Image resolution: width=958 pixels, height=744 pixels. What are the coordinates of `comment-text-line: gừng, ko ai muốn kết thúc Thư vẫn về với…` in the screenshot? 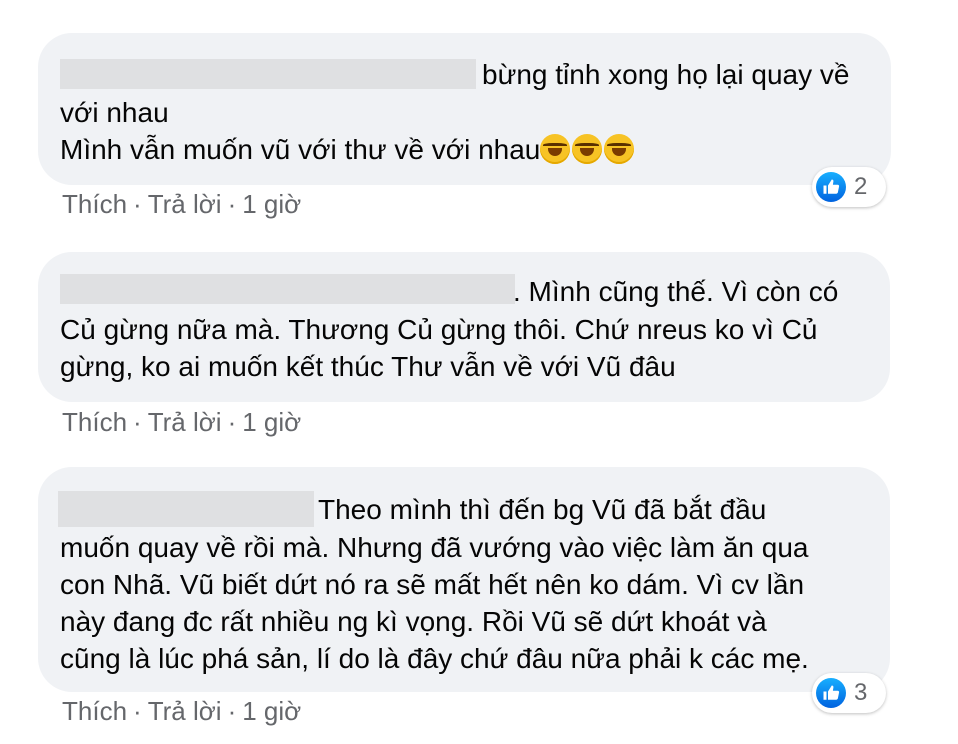 It's located at (368, 366).